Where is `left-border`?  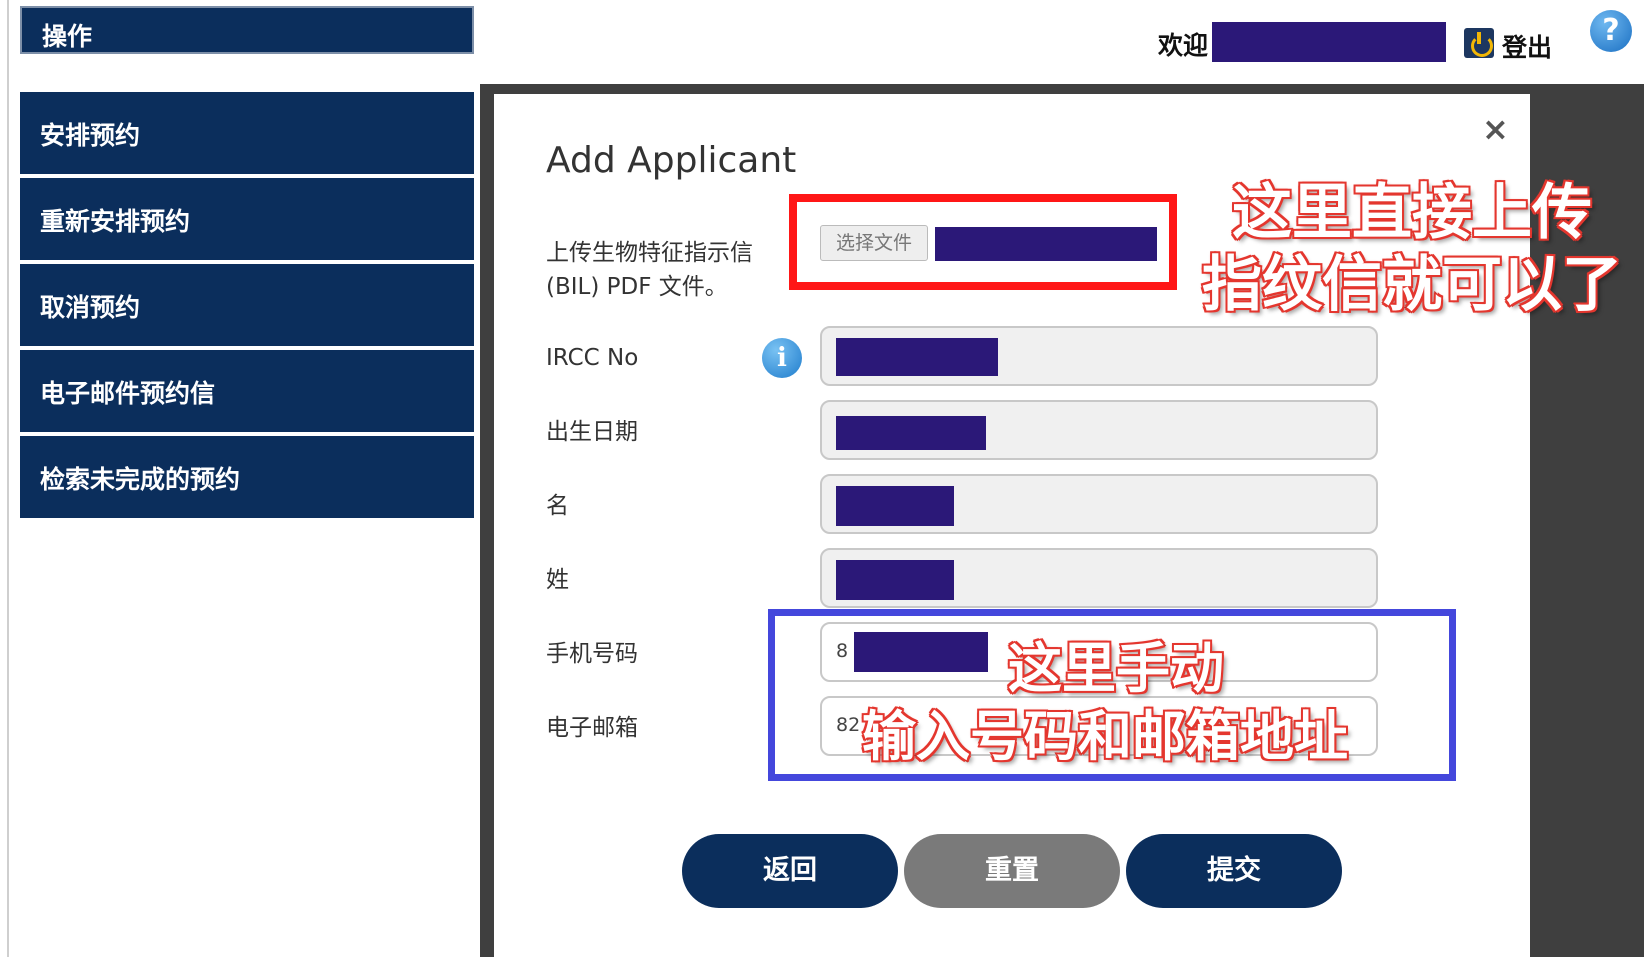
left-border is located at coordinates (8, 478).